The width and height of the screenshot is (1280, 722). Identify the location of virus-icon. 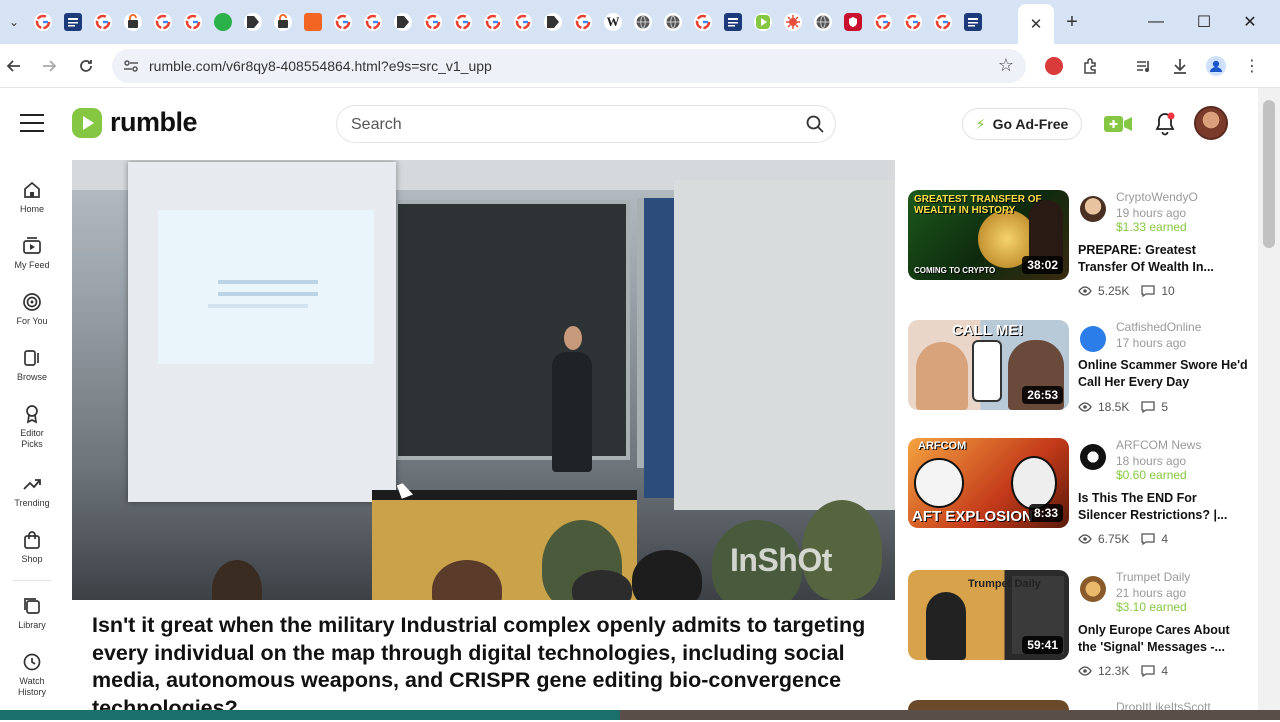
(793, 22).